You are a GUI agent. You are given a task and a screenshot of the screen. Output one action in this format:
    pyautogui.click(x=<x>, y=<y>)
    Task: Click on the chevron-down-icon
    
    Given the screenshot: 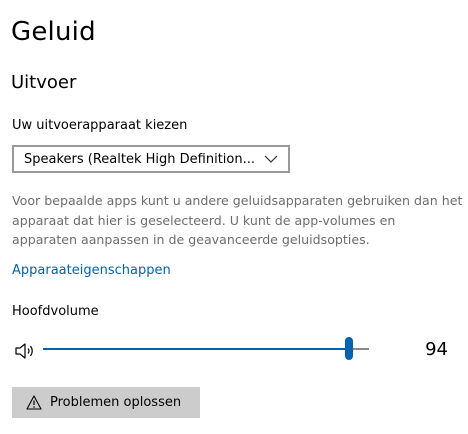 What is the action you would take?
    pyautogui.click(x=271, y=159)
    